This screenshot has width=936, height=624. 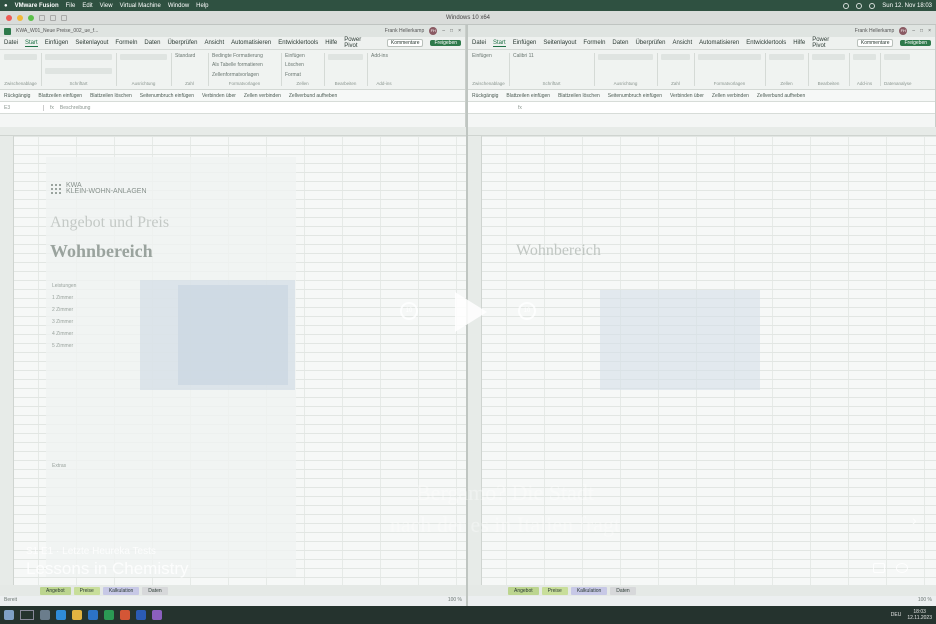 I want to click on add-ins-button: Add-ins, so click(x=384, y=56).